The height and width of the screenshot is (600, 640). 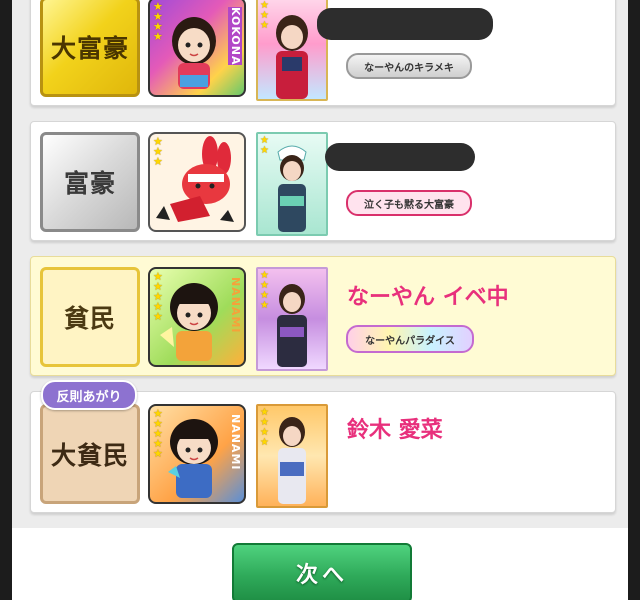 What do you see at coordinates (89, 395) in the screenshot?
I see `foul-finish-badge: 反則あがり` at bounding box center [89, 395].